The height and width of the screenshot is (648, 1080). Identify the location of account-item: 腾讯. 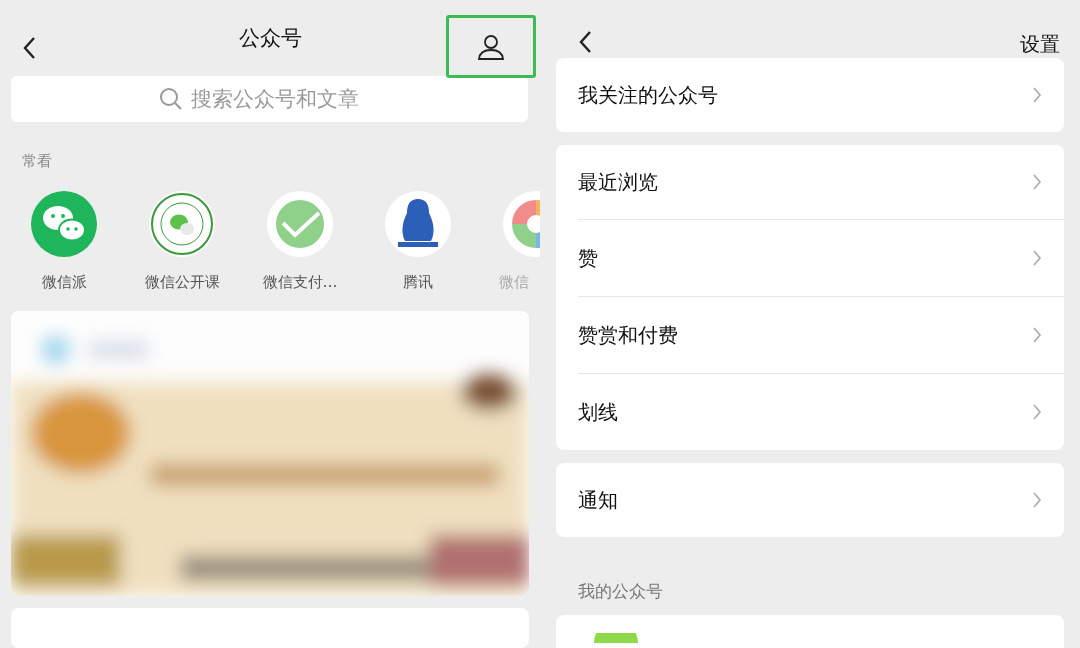
(418, 247).